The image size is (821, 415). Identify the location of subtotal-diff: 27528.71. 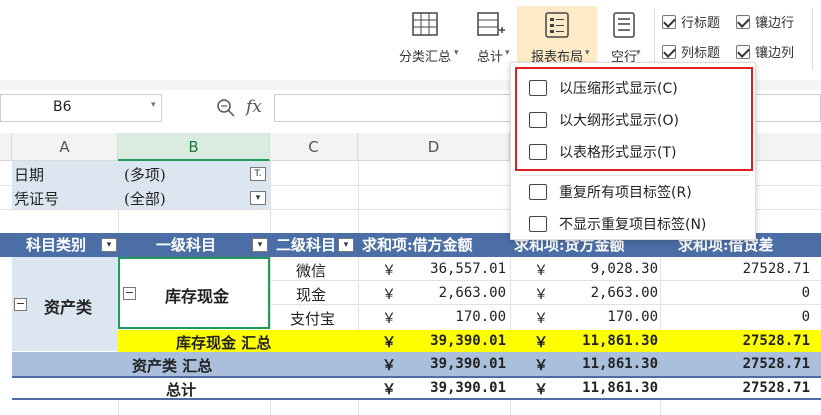
(776, 341).